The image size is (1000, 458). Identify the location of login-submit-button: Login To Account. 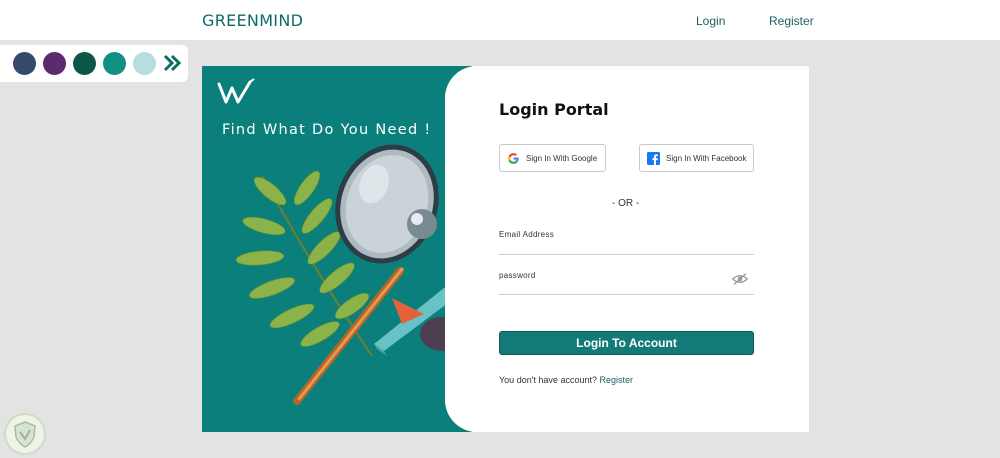
(626, 343).